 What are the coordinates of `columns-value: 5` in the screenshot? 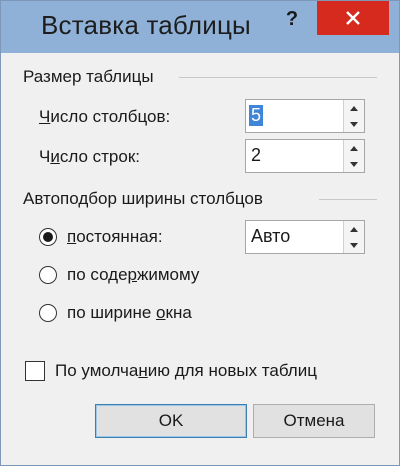 It's located at (256, 115).